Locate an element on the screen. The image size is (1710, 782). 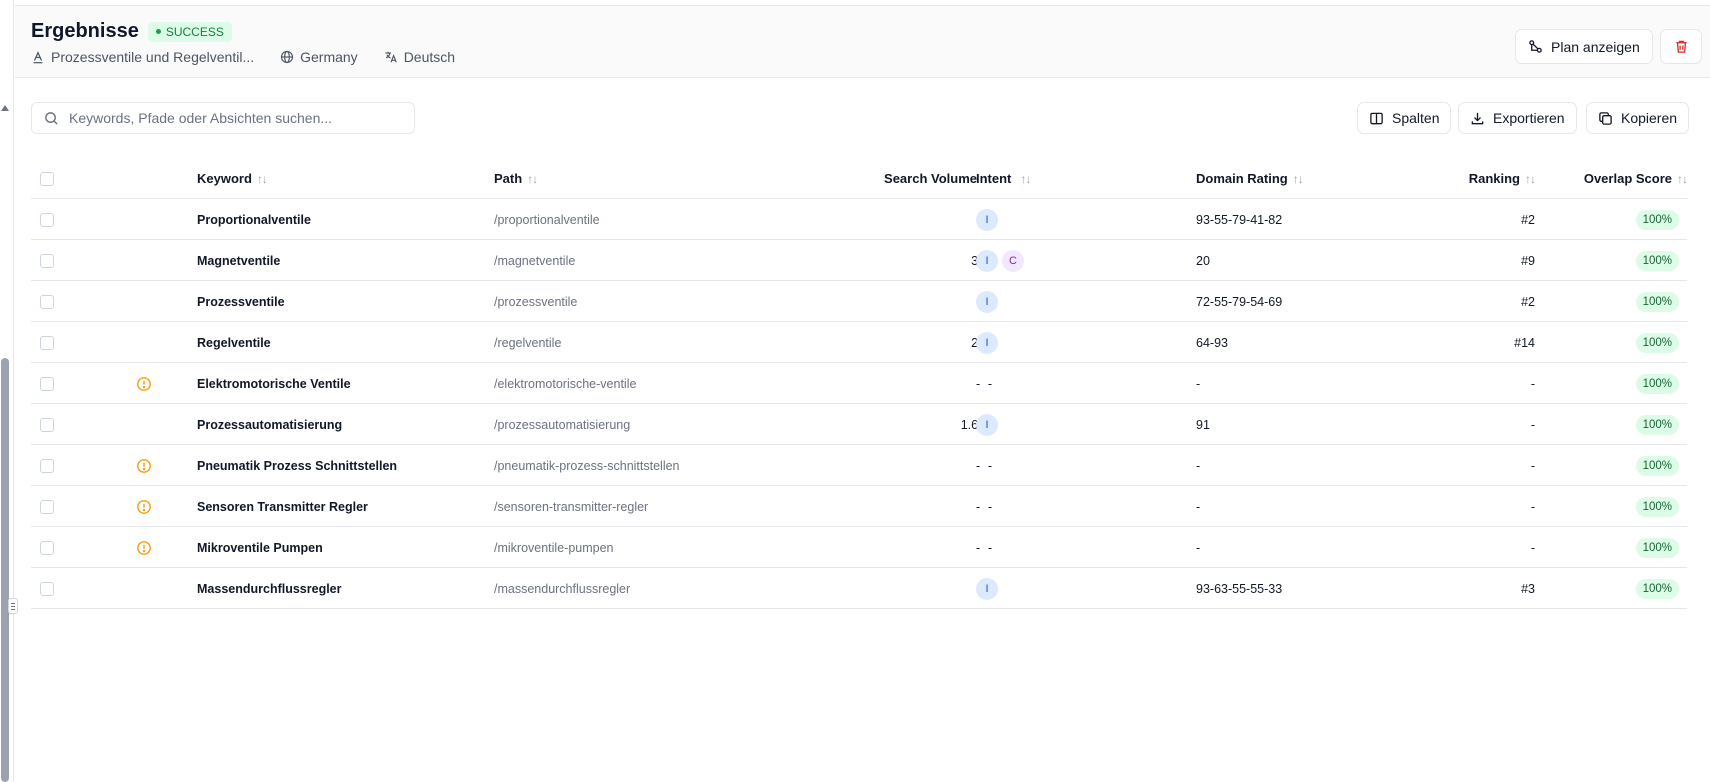
search-volume-cell: 40 is located at coordinates (881, 301).